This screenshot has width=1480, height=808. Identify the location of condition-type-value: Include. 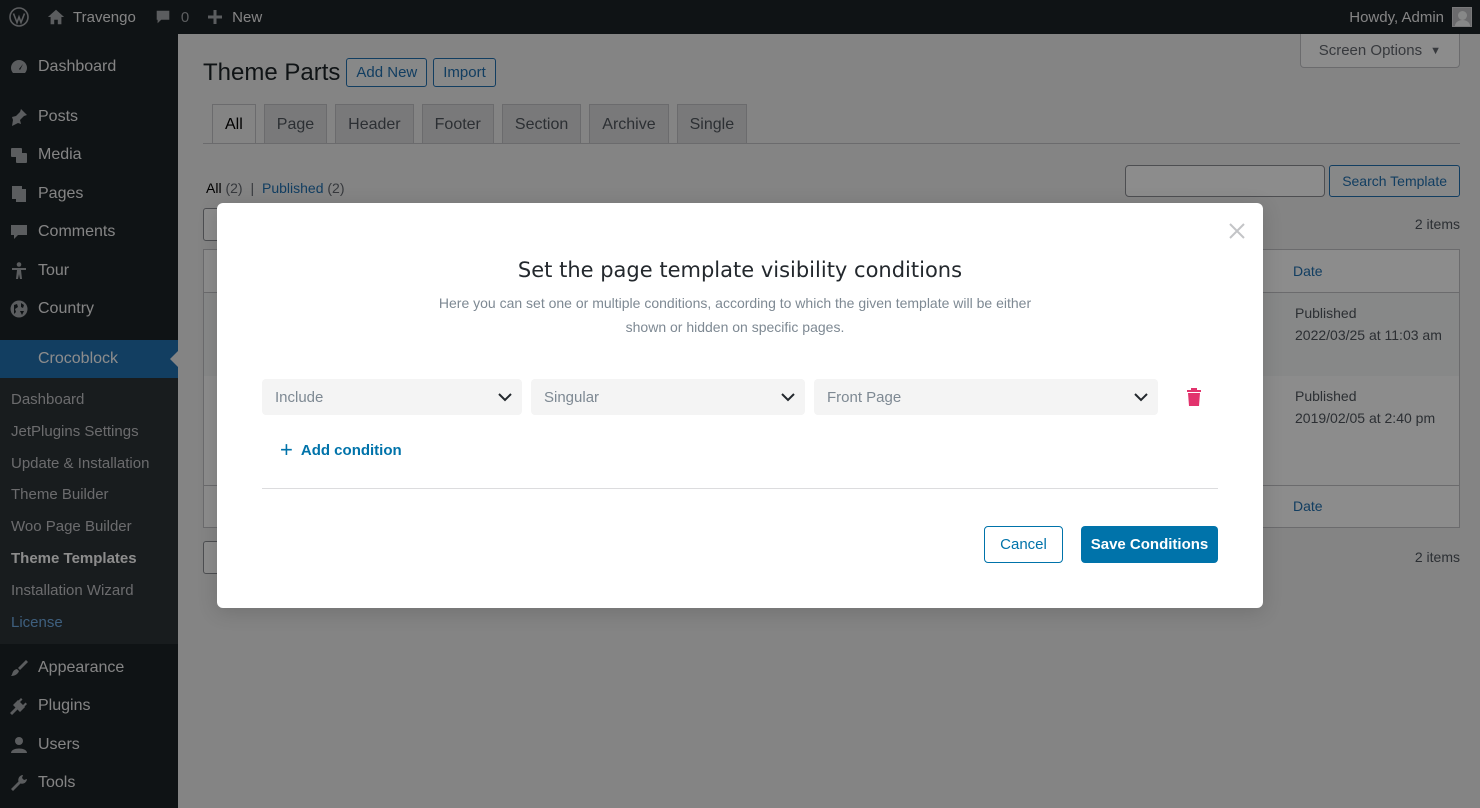
(299, 397).